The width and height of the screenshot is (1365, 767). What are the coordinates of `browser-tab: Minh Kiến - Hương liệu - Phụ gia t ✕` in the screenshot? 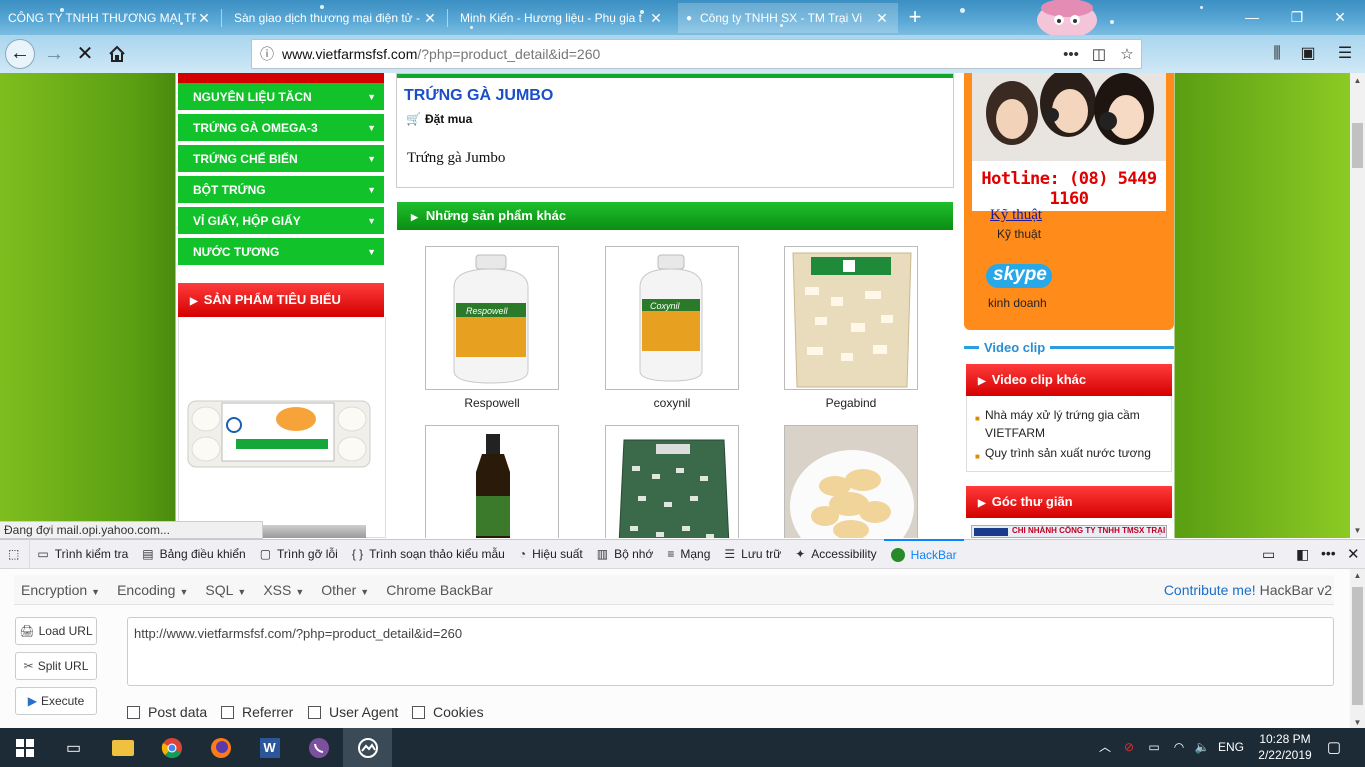 It's located at (562, 18).